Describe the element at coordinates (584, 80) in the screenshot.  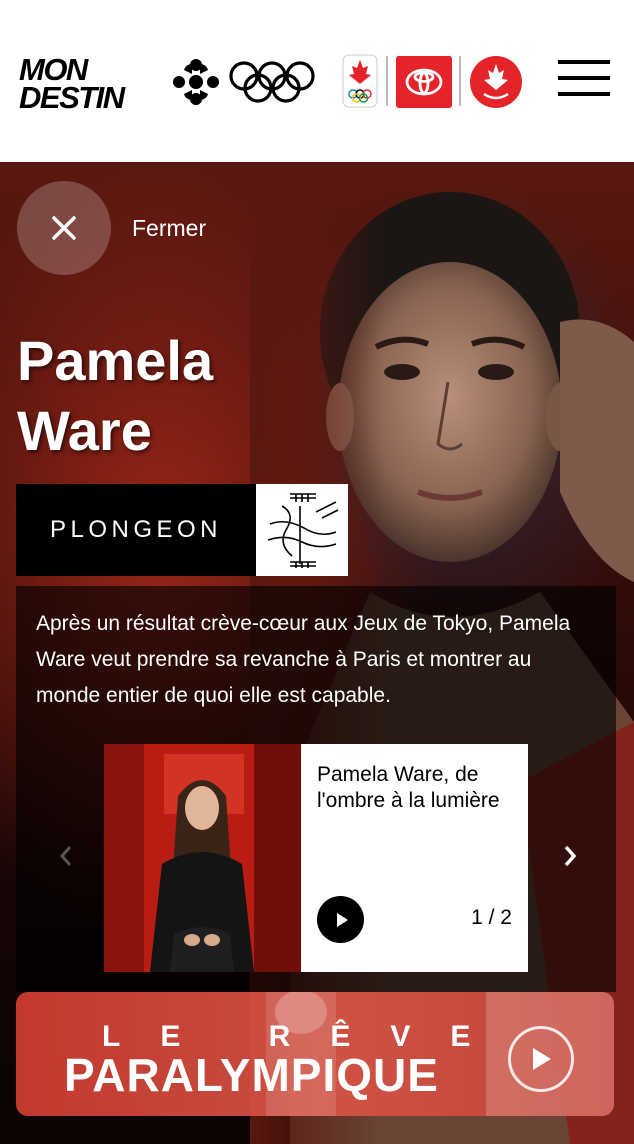
I see `menu-hamburger-icon` at that location.